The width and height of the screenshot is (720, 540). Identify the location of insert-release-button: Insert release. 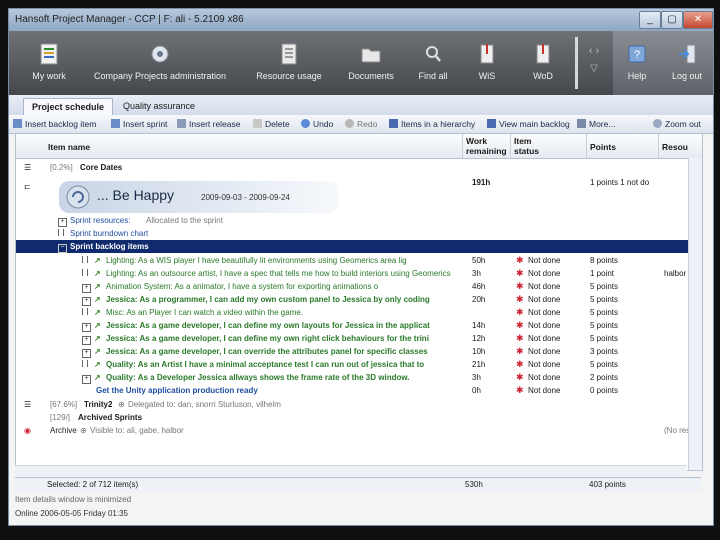
(209, 124).